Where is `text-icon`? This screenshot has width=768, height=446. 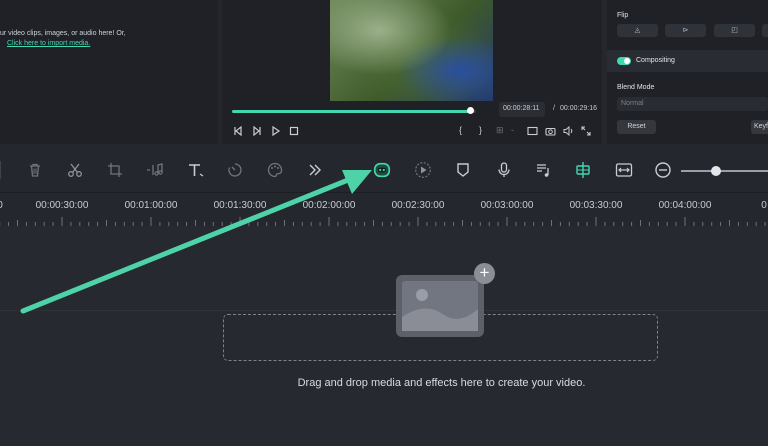
text-icon is located at coordinates (196, 170).